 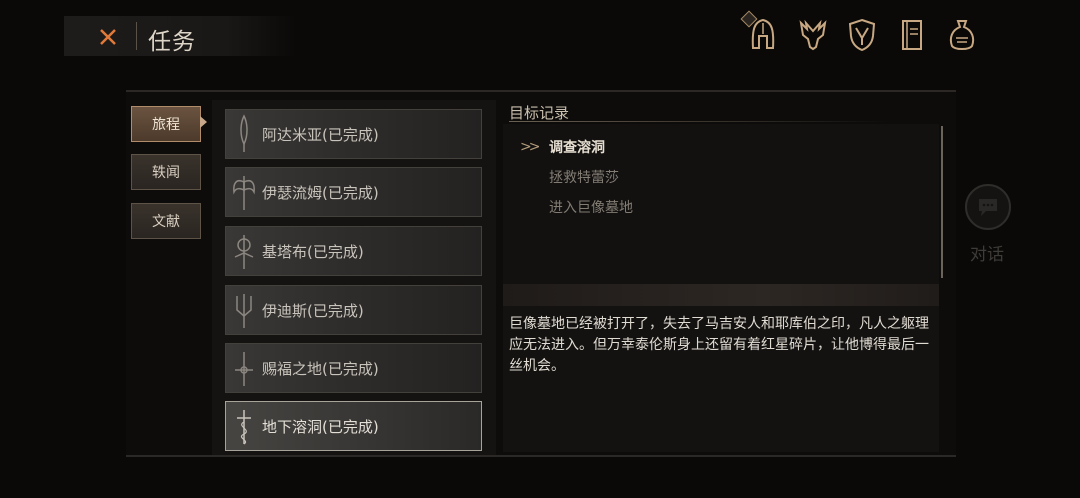 I want to click on quest-item-idis: 伊迪斯(已完成), so click(x=353, y=310).